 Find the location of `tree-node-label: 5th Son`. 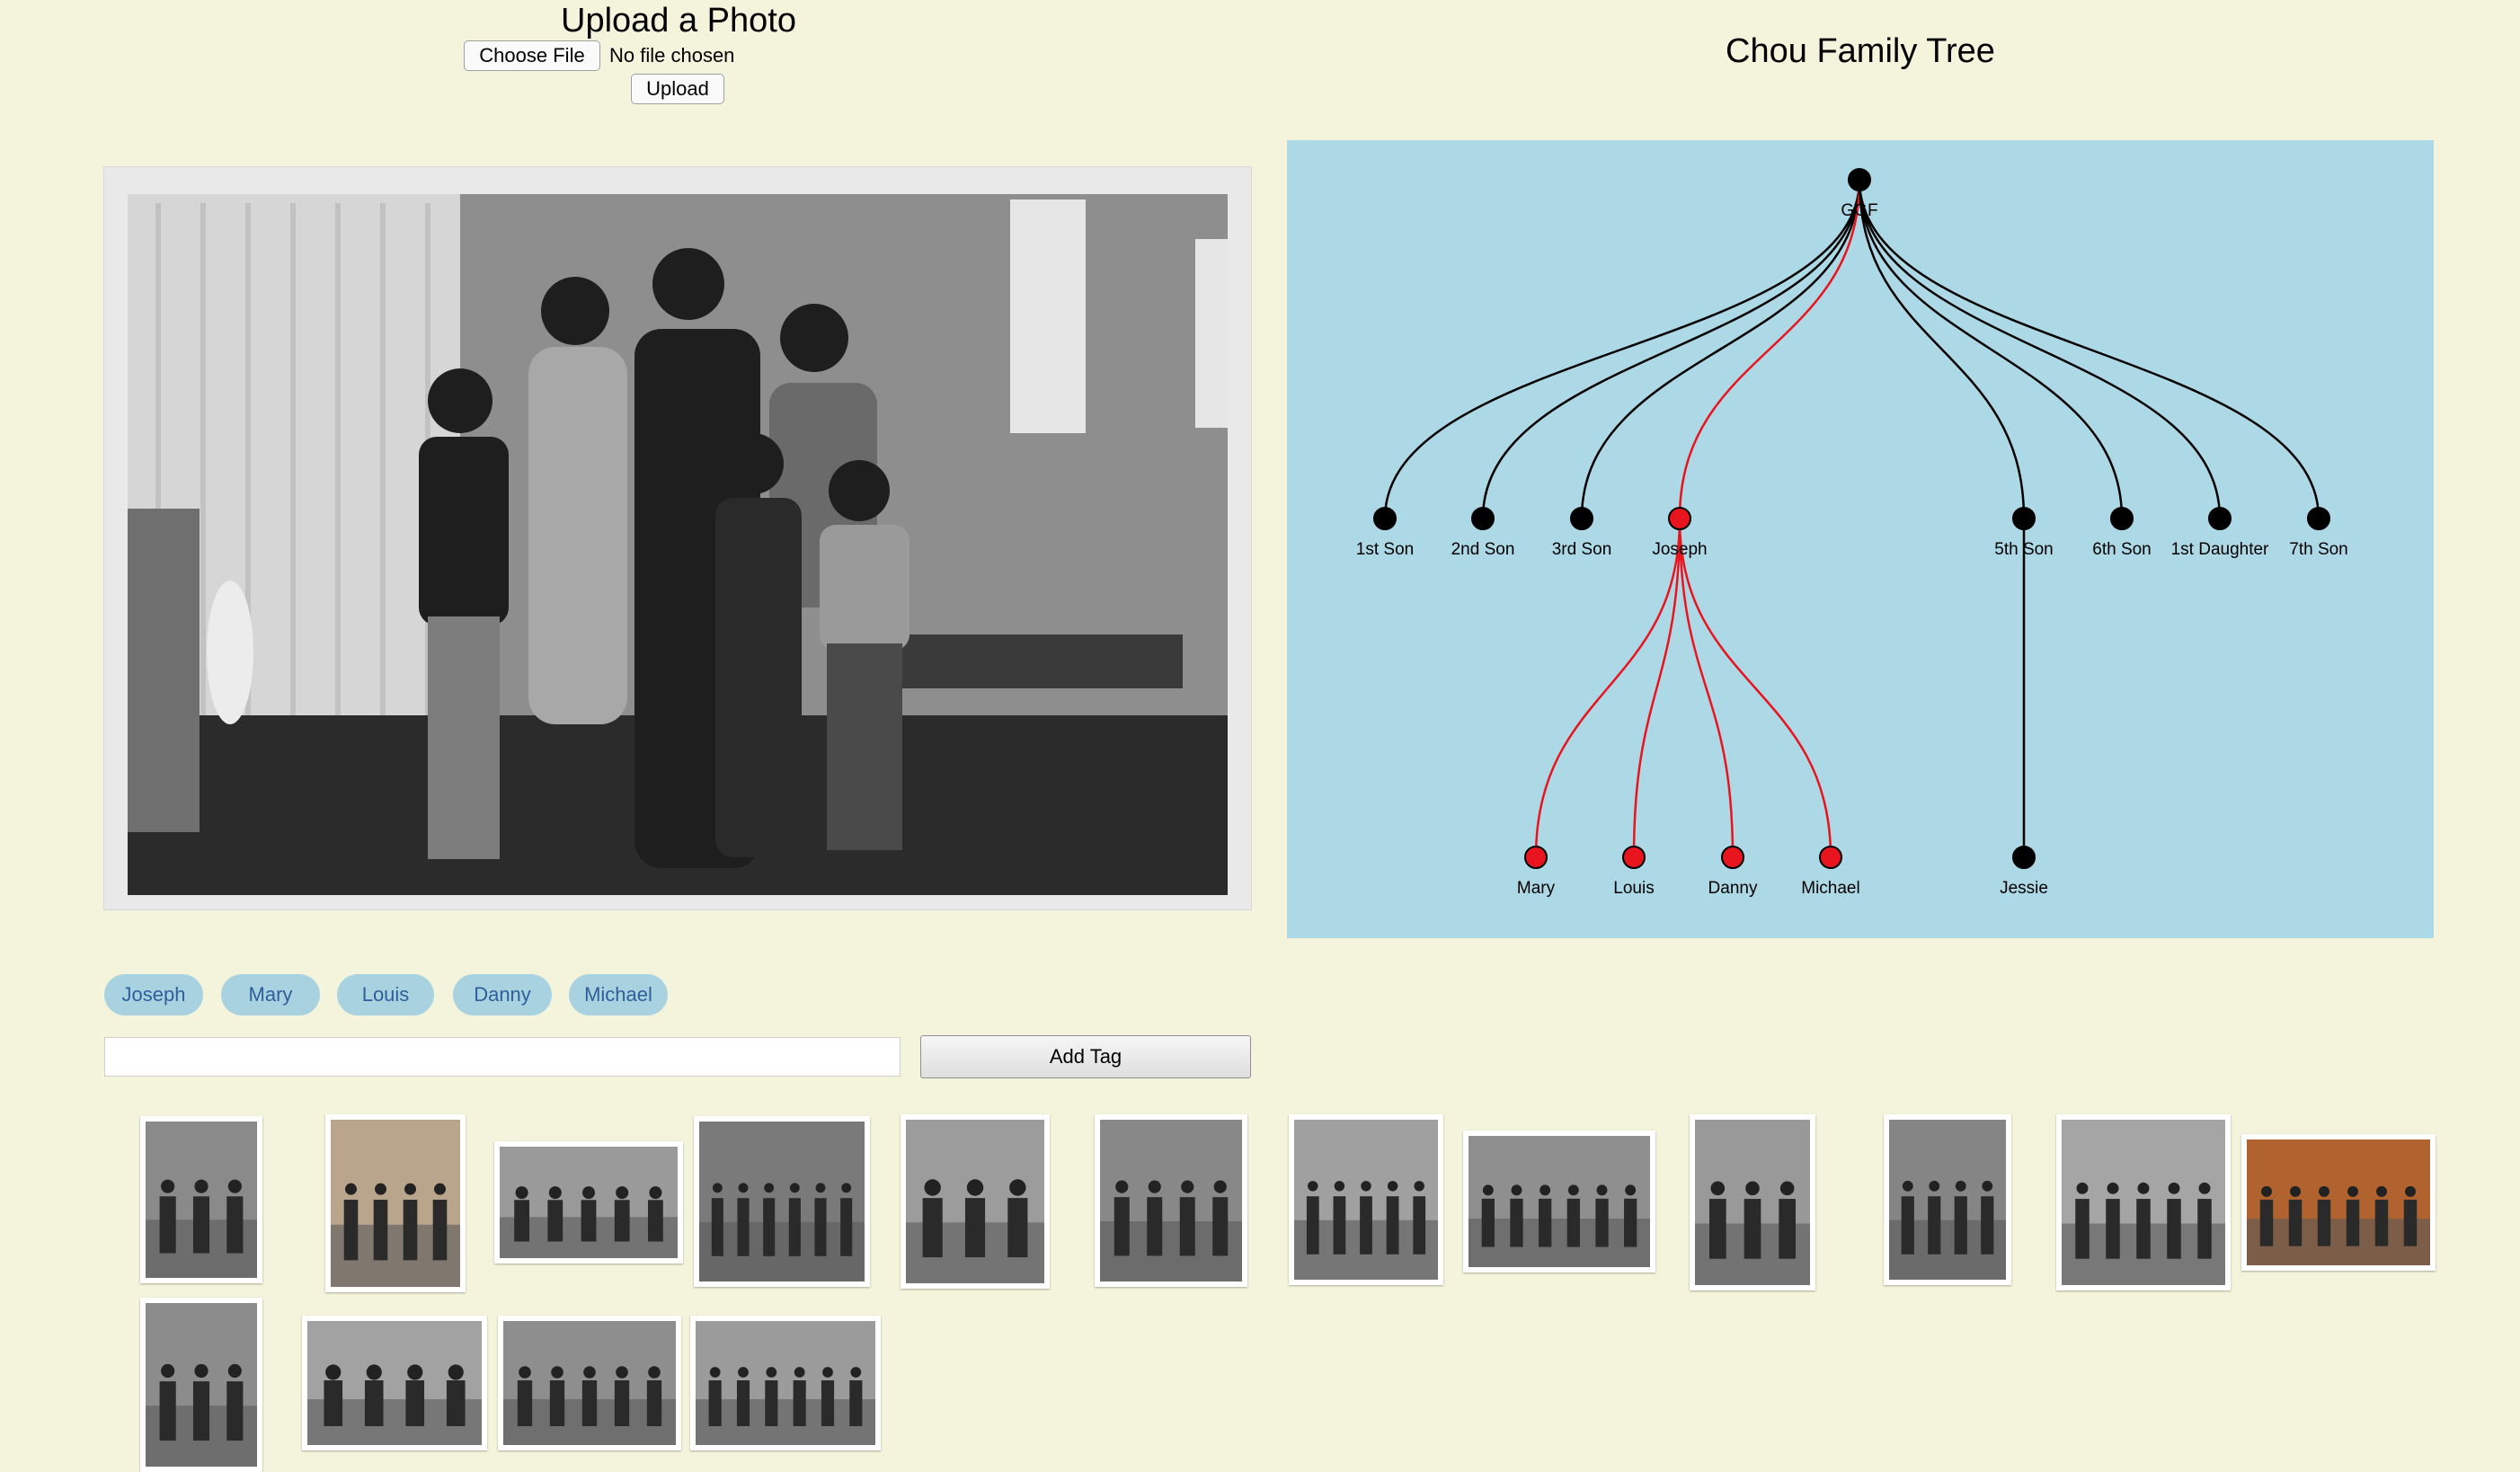

tree-node-label: 5th Son is located at coordinates (2024, 549).